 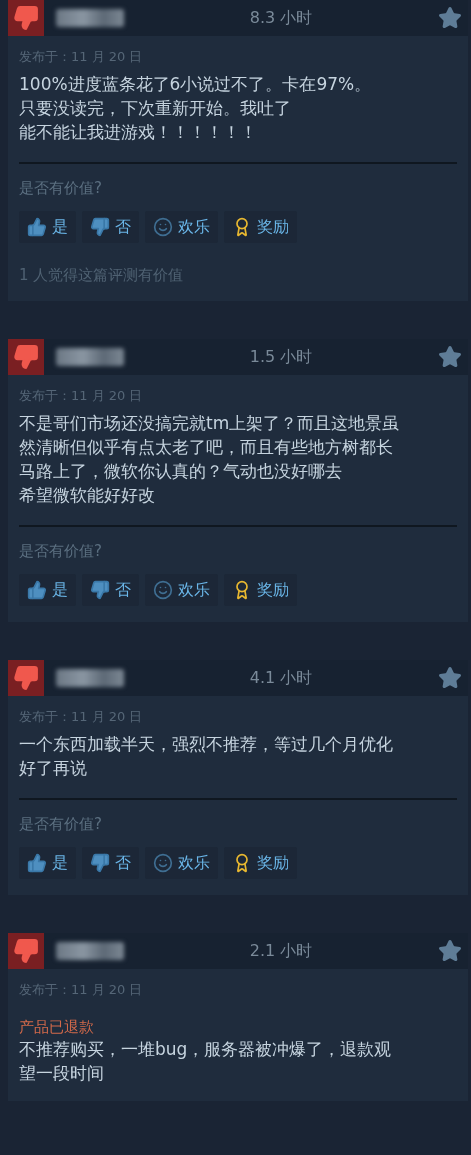 What do you see at coordinates (62, 1073) in the screenshot?
I see `review-text-line: 望一段时间` at bounding box center [62, 1073].